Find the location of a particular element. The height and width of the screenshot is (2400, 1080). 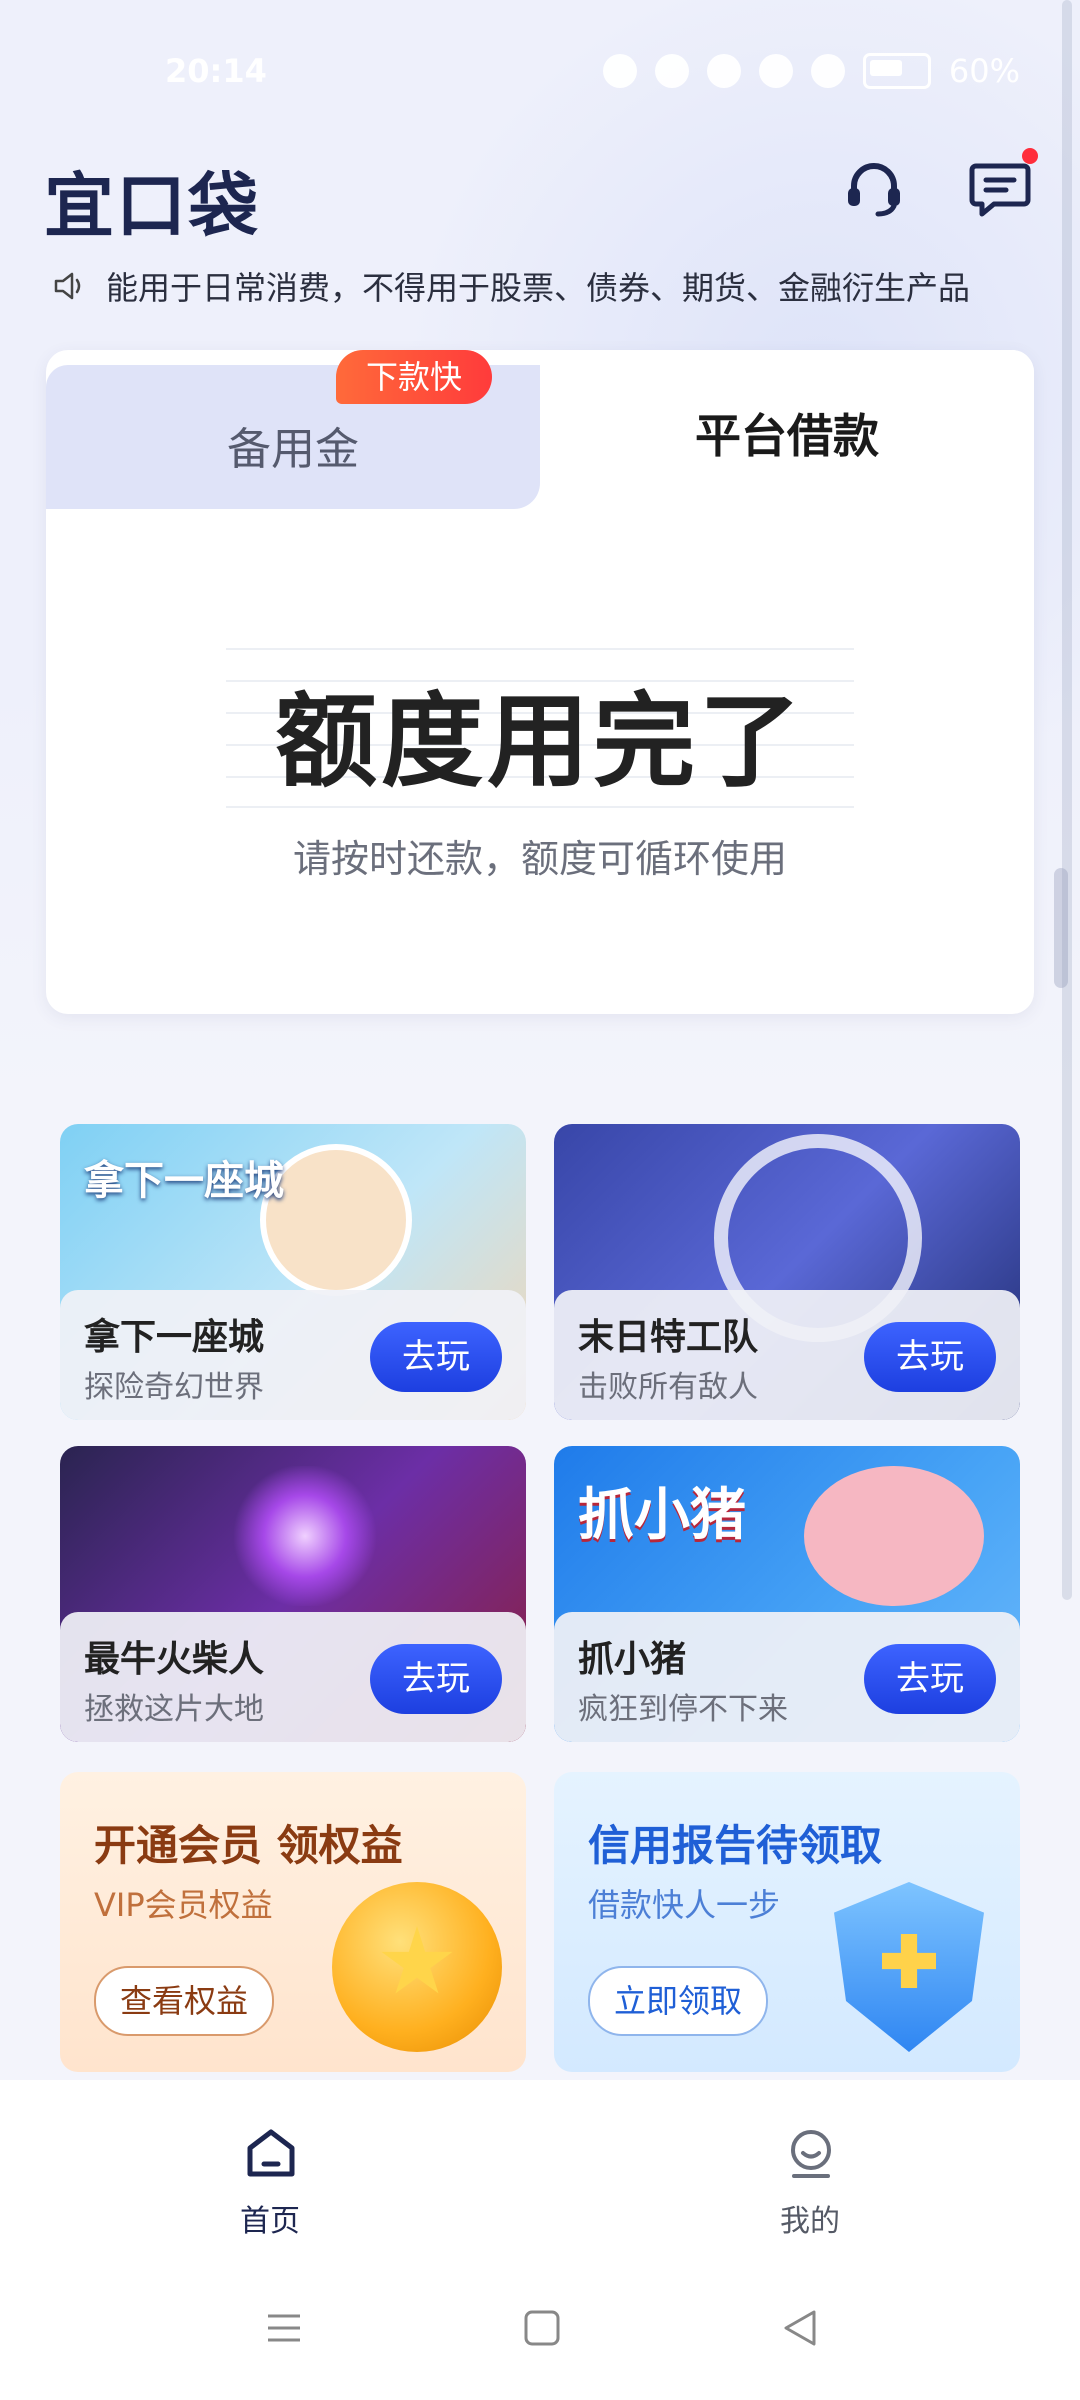

game-card: 末日特工队 击败所有敌人 去玩 is located at coordinates (787, 1272).